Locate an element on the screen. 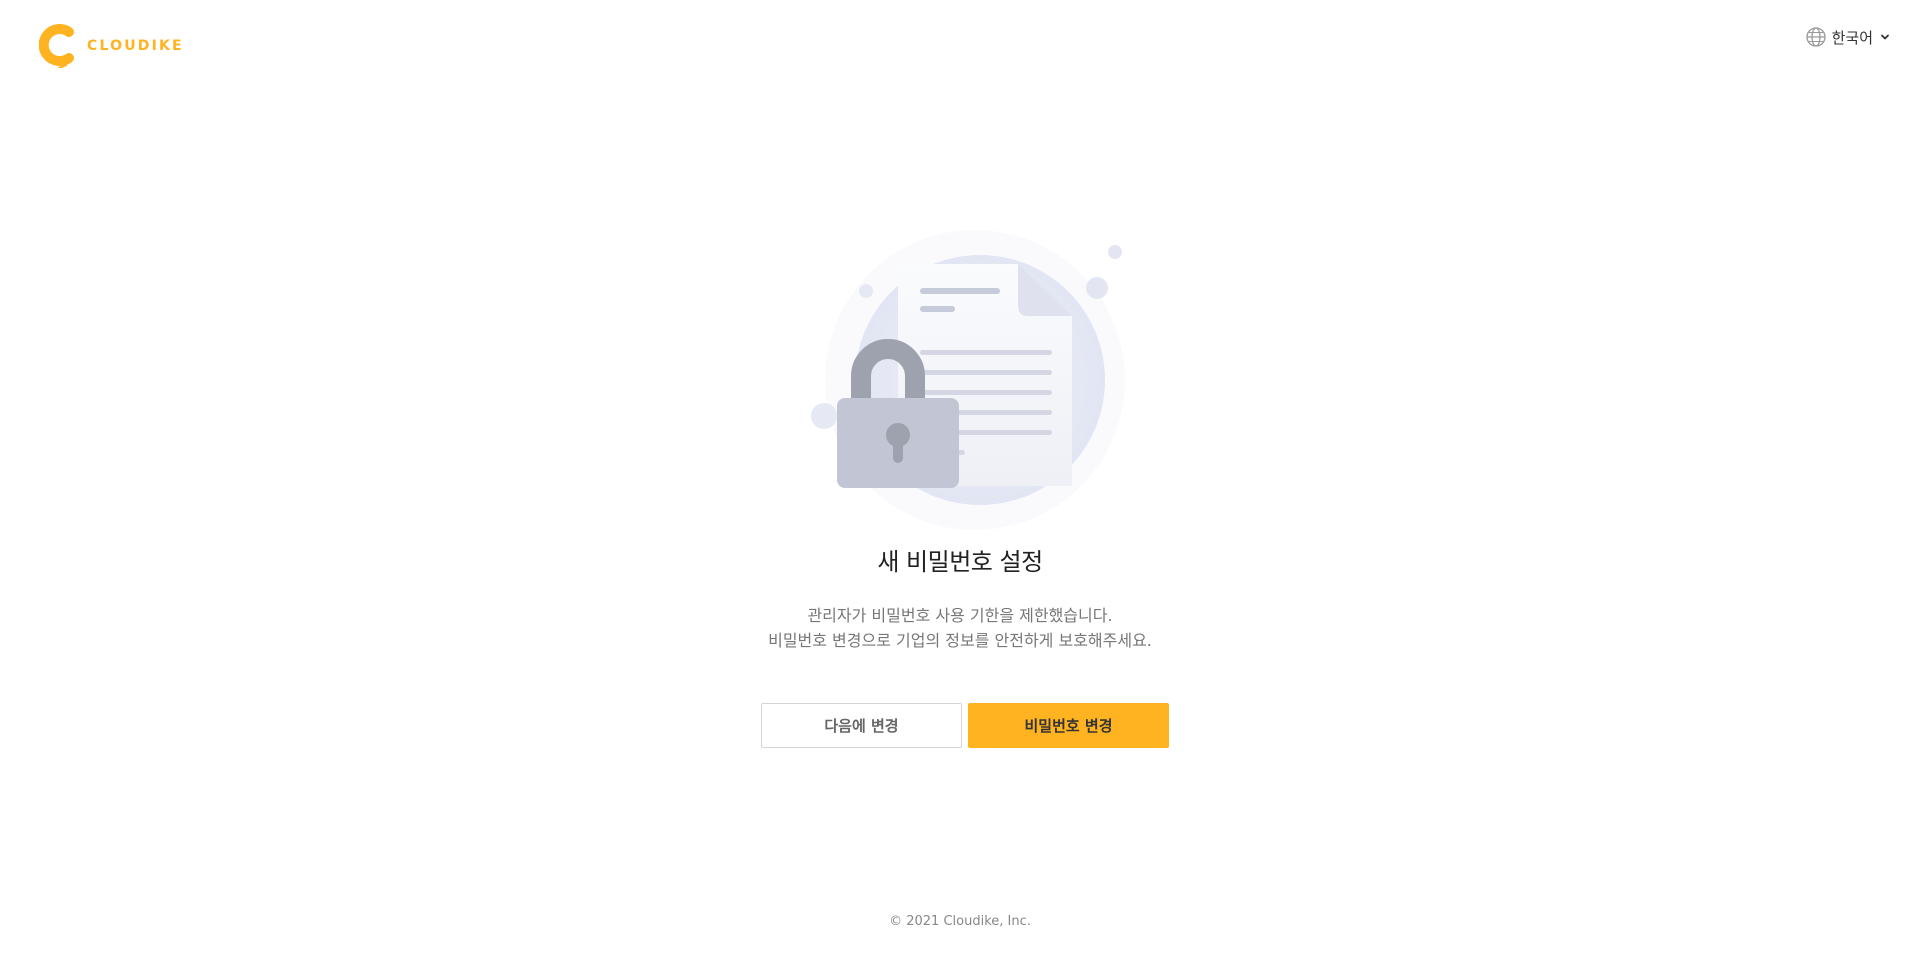 Image resolution: width=1920 pixels, height=970 pixels. description-line-2: 비밀번호 변경으로 기업의 정보를 안전하게 보호해주세요. is located at coordinates (960, 640).